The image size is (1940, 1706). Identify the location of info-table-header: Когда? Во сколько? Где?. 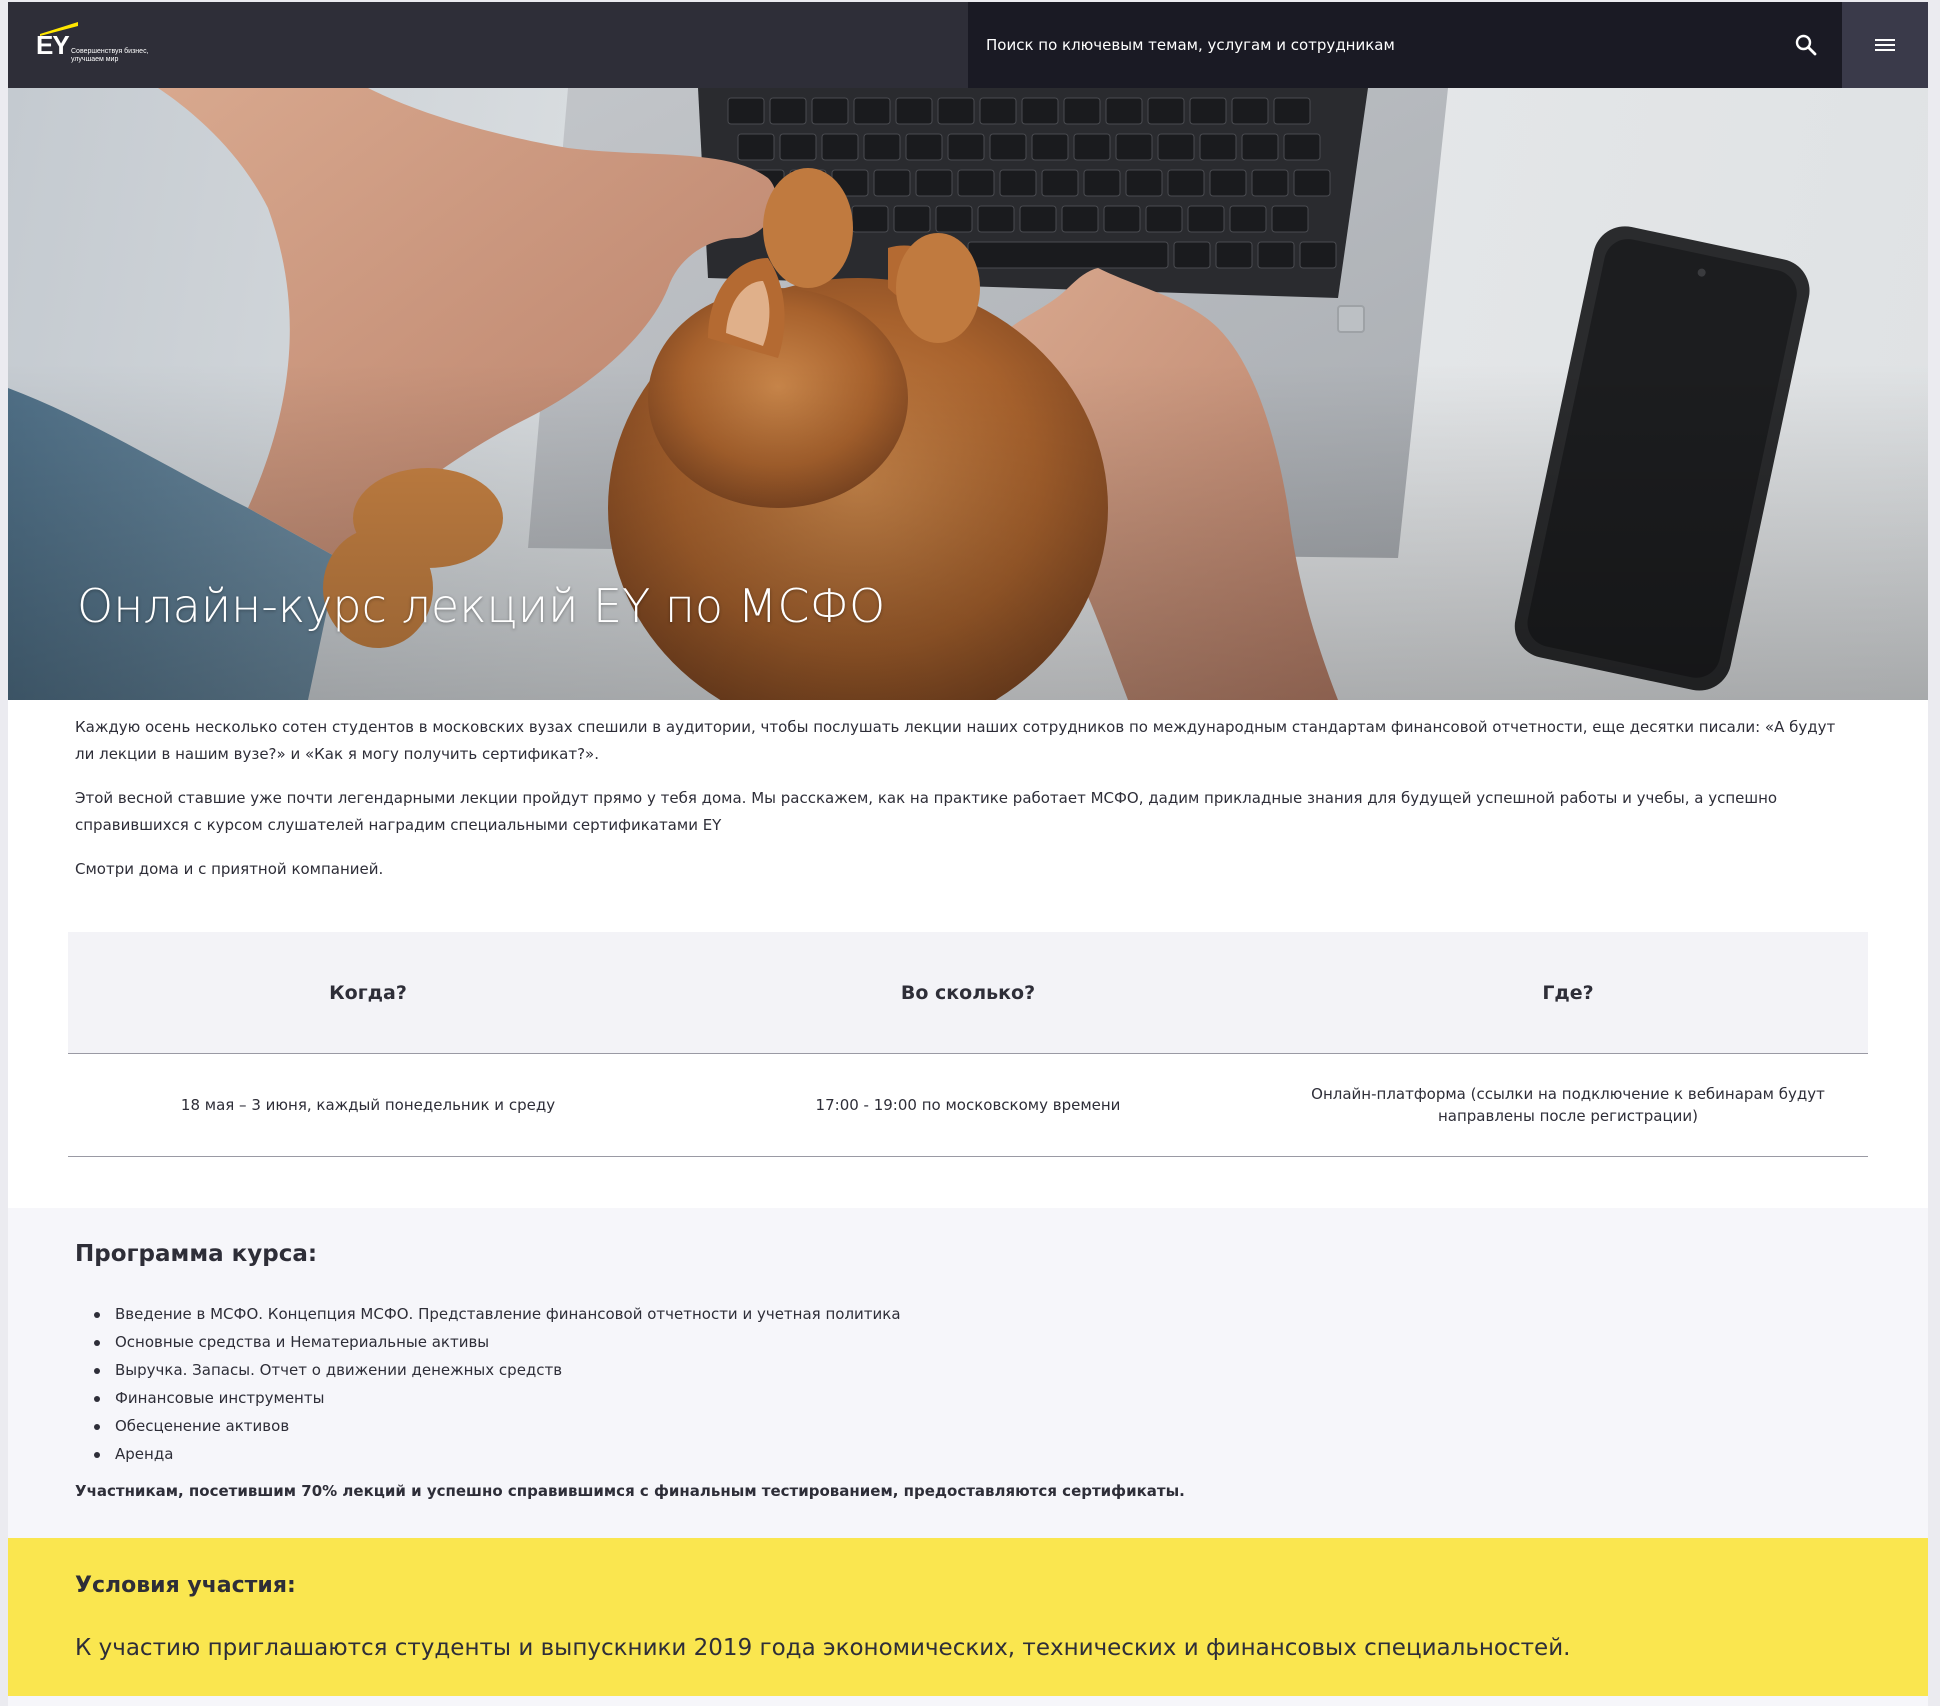
(968, 993).